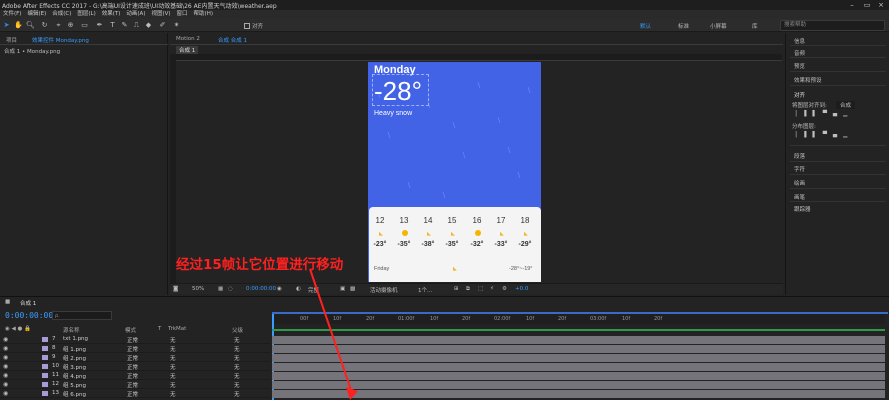 The width and height of the screenshot is (889, 400). What do you see at coordinates (799, 95) in the screenshot?
I see `panel-align: 对齐` at bounding box center [799, 95].